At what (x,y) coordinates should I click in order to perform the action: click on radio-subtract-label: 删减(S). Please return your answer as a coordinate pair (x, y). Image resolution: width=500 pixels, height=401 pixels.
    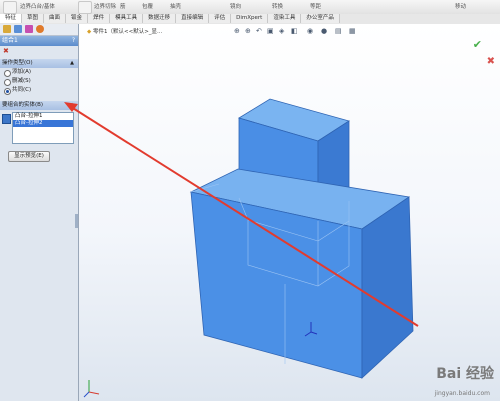
    Looking at the image, I should click on (21, 81).